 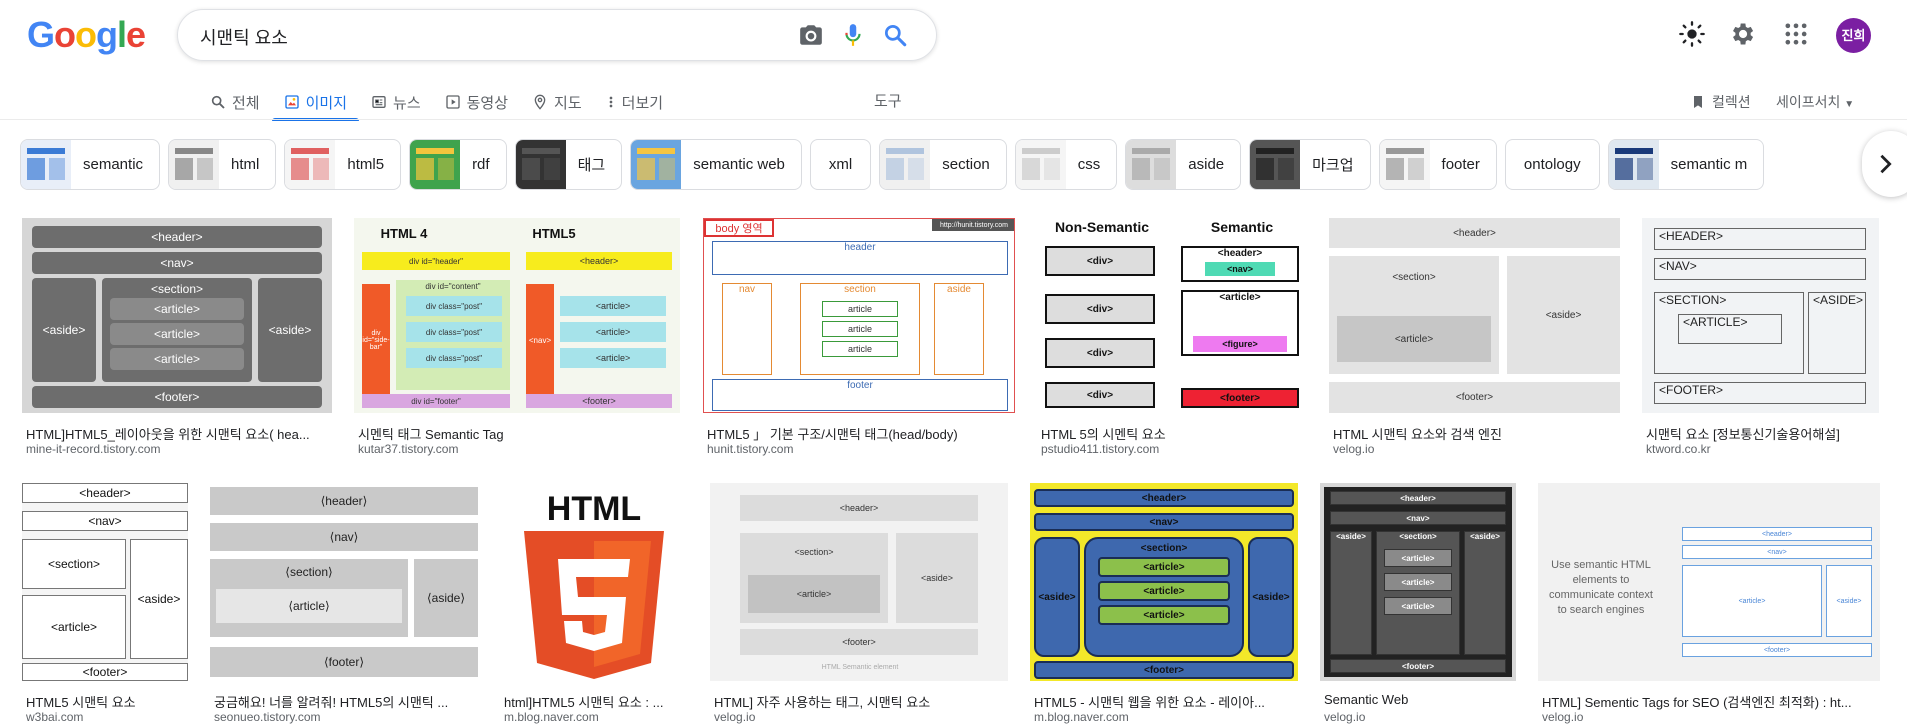 I want to click on search-box: 시맨틱 요소, so click(x=557, y=35).